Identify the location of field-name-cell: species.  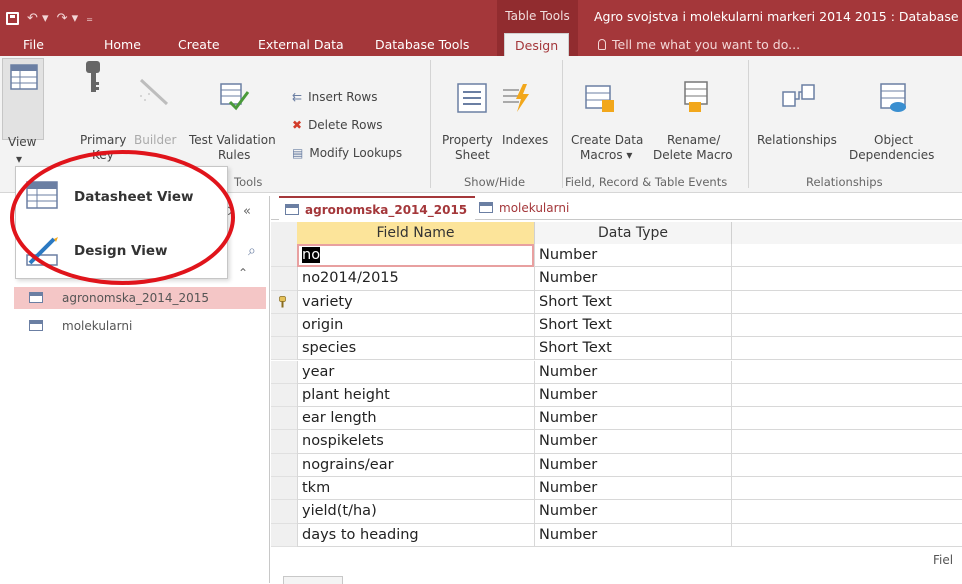
(415, 349).